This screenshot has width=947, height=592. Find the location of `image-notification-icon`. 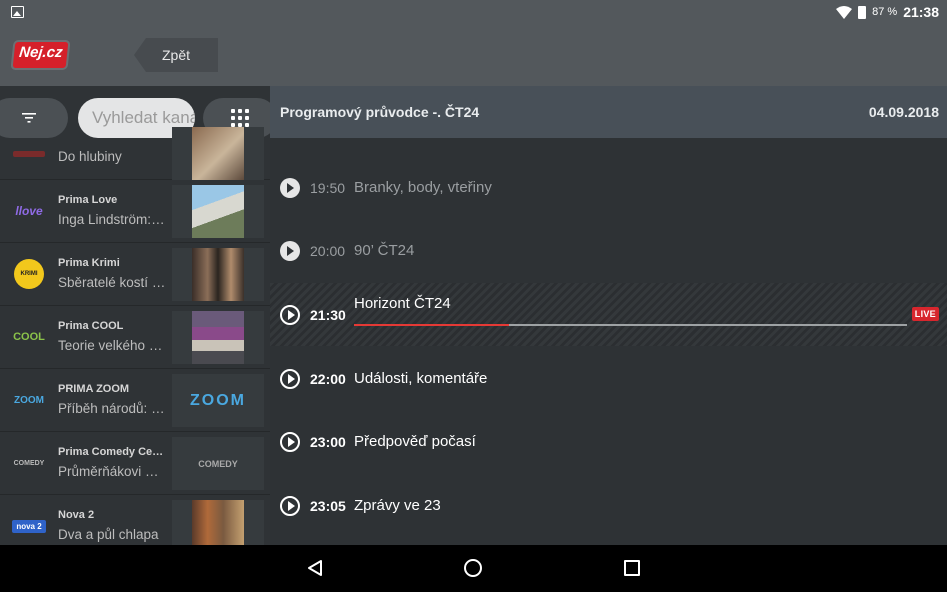

image-notification-icon is located at coordinates (17, 12).